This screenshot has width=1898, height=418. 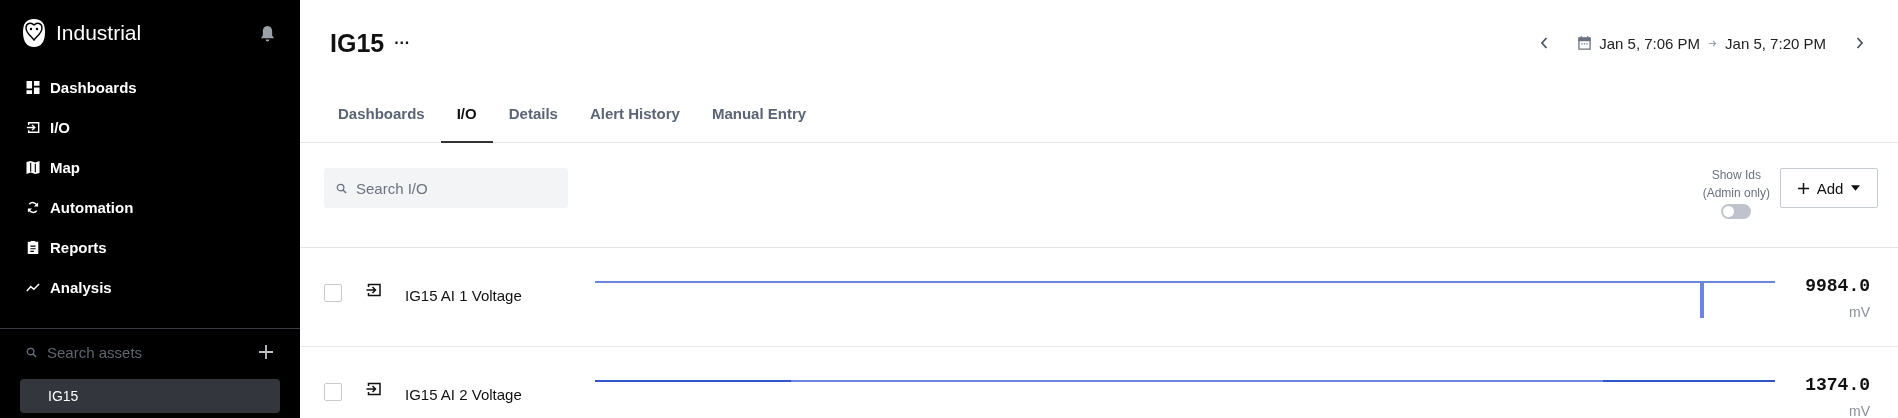 What do you see at coordinates (33, 167) in the screenshot?
I see `map-icon` at bounding box center [33, 167].